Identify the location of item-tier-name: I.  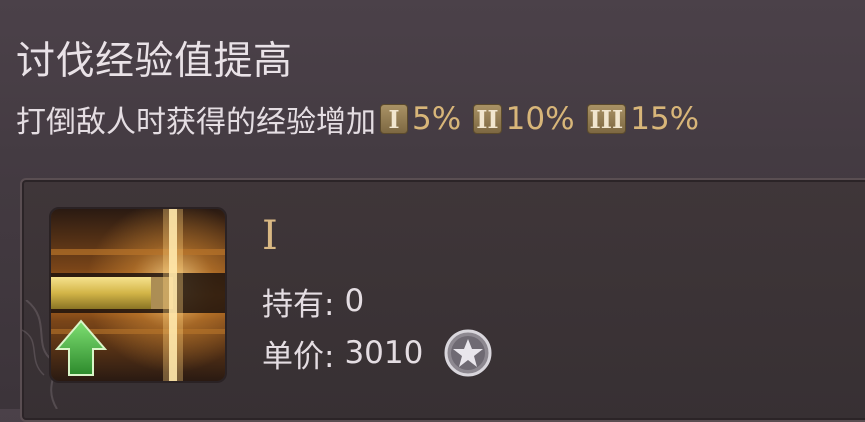
(270, 236).